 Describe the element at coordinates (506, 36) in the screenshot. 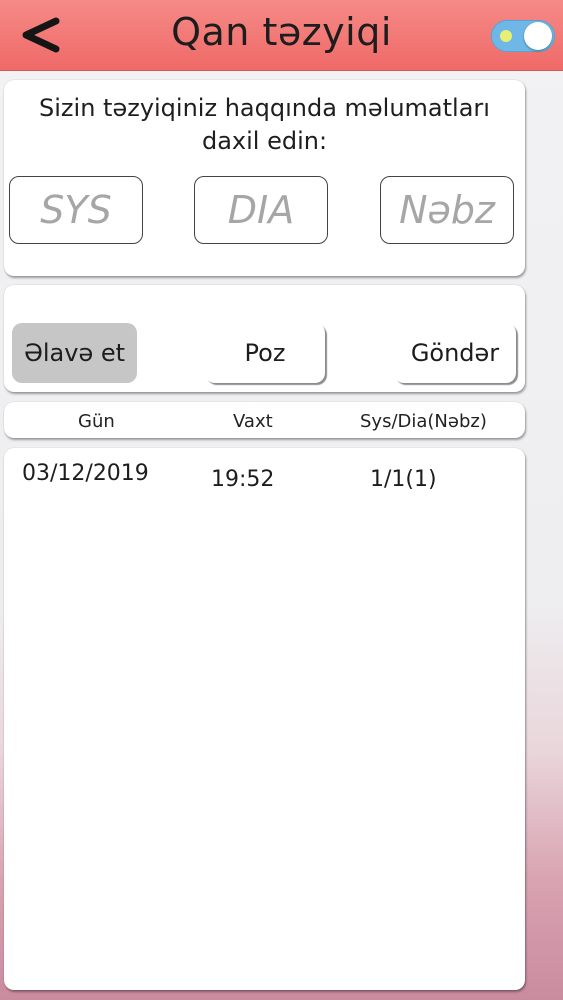

I see `toggle-indicator-dot` at that location.